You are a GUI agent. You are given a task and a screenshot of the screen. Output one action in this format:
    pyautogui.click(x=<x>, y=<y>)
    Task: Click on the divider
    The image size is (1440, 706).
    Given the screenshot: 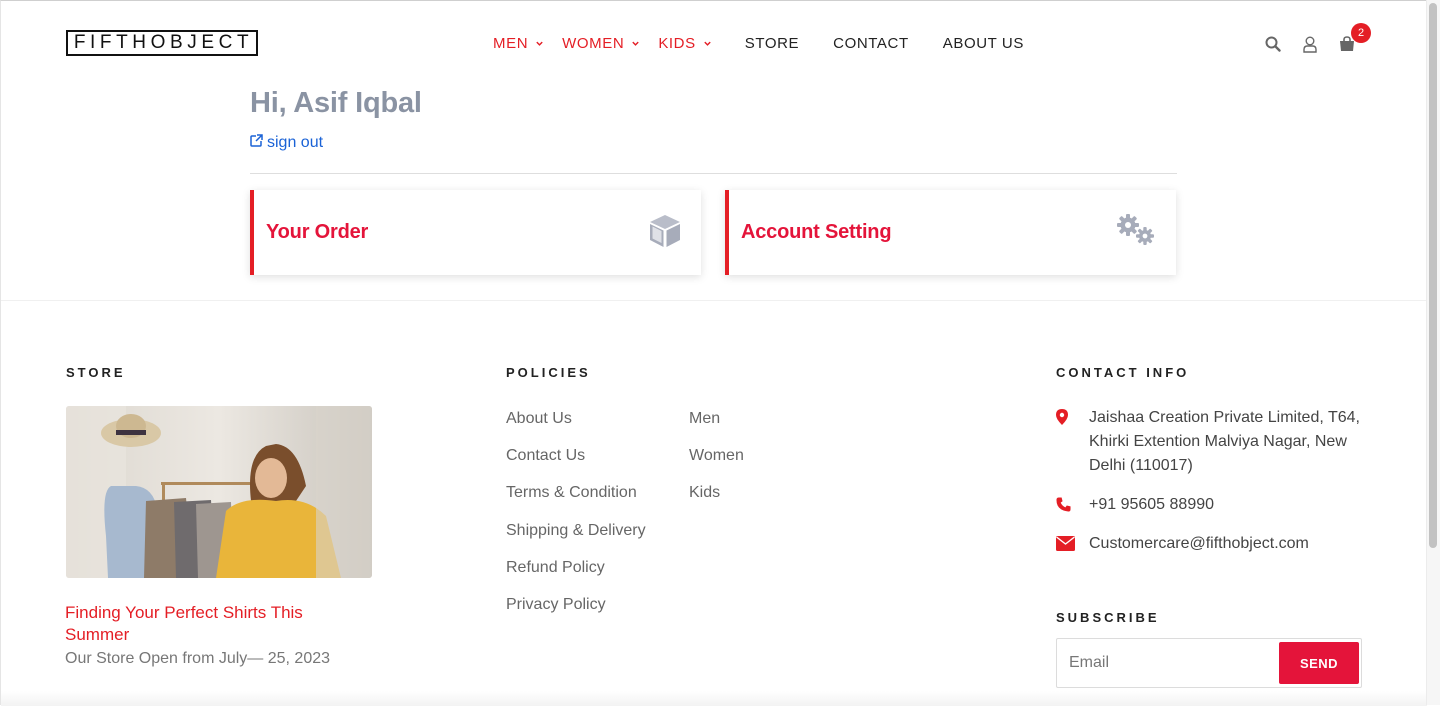 What is the action you would take?
    pyautogui.click(x=713, y=173)
    